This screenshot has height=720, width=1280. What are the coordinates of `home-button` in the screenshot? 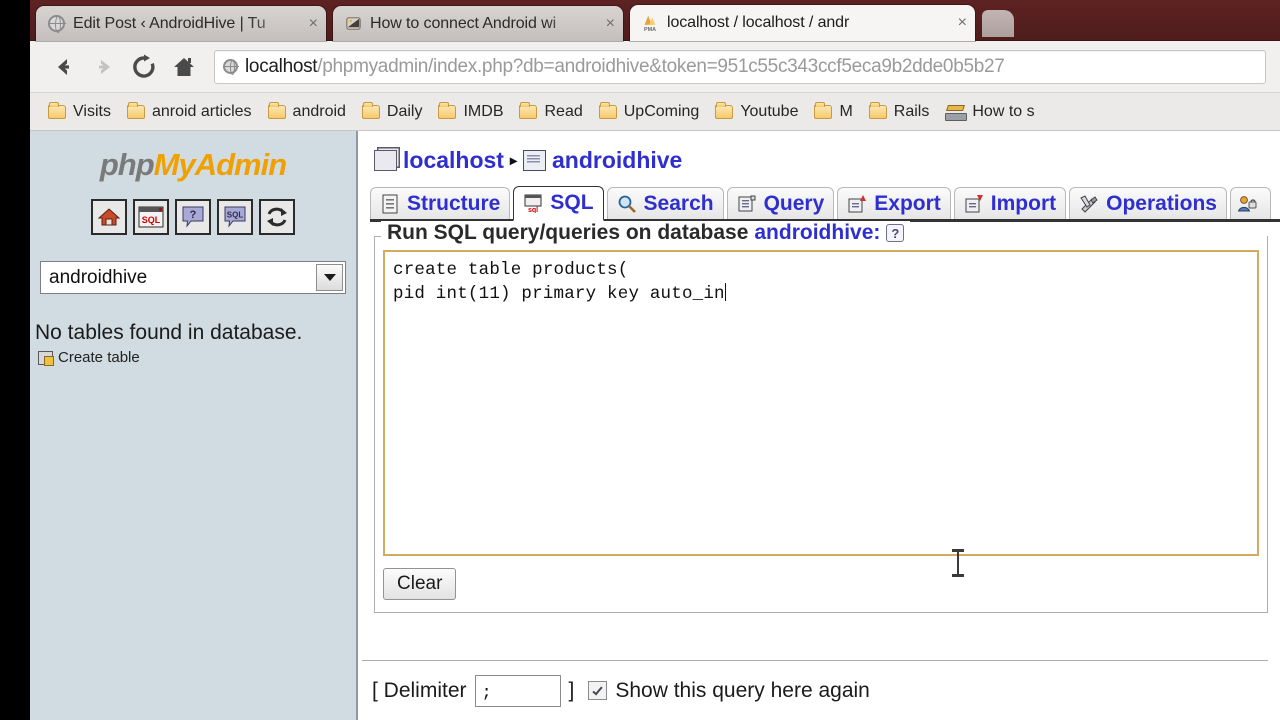 It's located at (184, 67).